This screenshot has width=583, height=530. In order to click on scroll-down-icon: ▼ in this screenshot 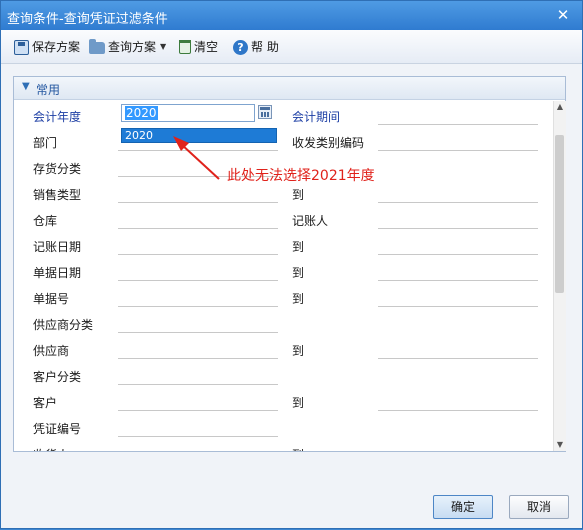, I will do `click(560, 445)`.